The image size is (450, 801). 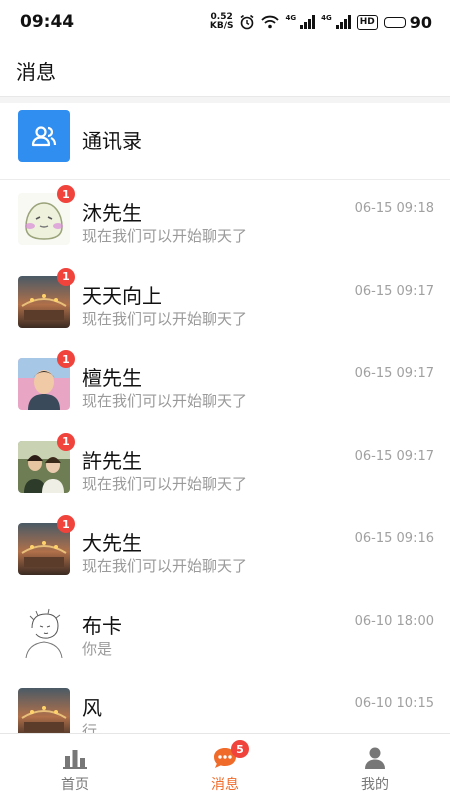 I want to click on battery-level: 90, so click(x=420, y=22).